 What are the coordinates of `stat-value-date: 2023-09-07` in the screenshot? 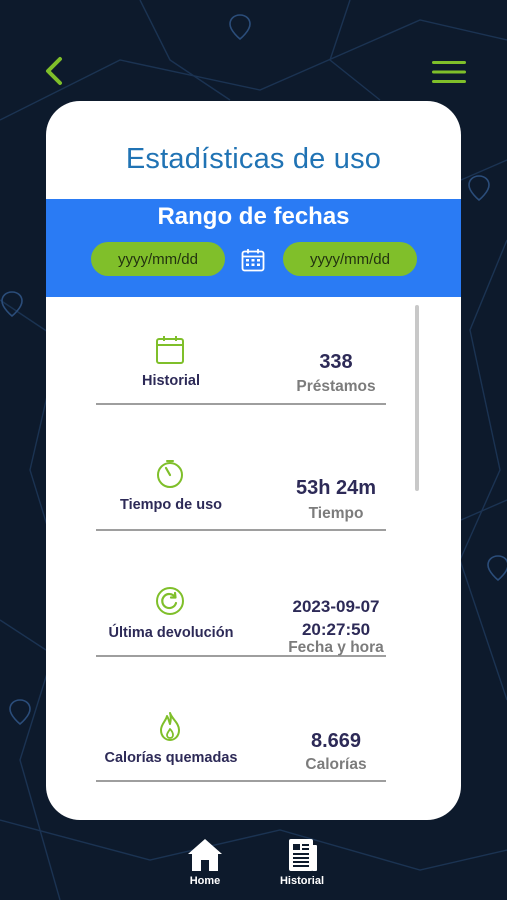 It's located at (336, 606).